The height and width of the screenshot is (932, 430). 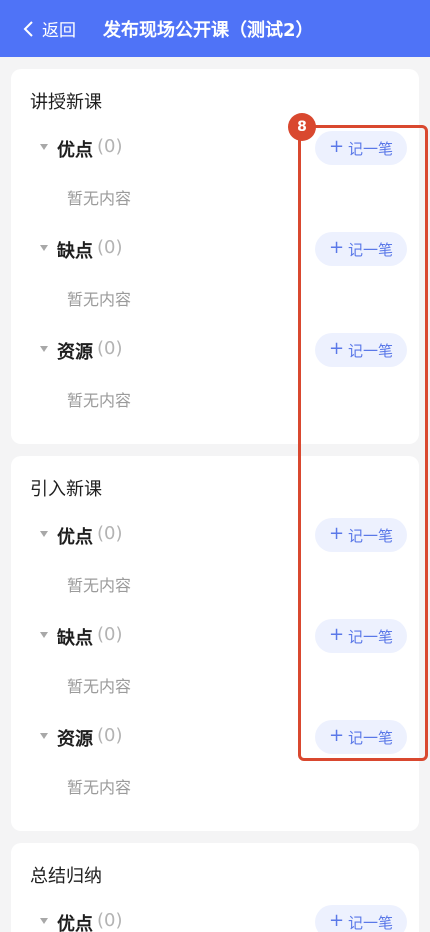 I want to click on section-title: 讲授新课, so click(x=66, y=102).